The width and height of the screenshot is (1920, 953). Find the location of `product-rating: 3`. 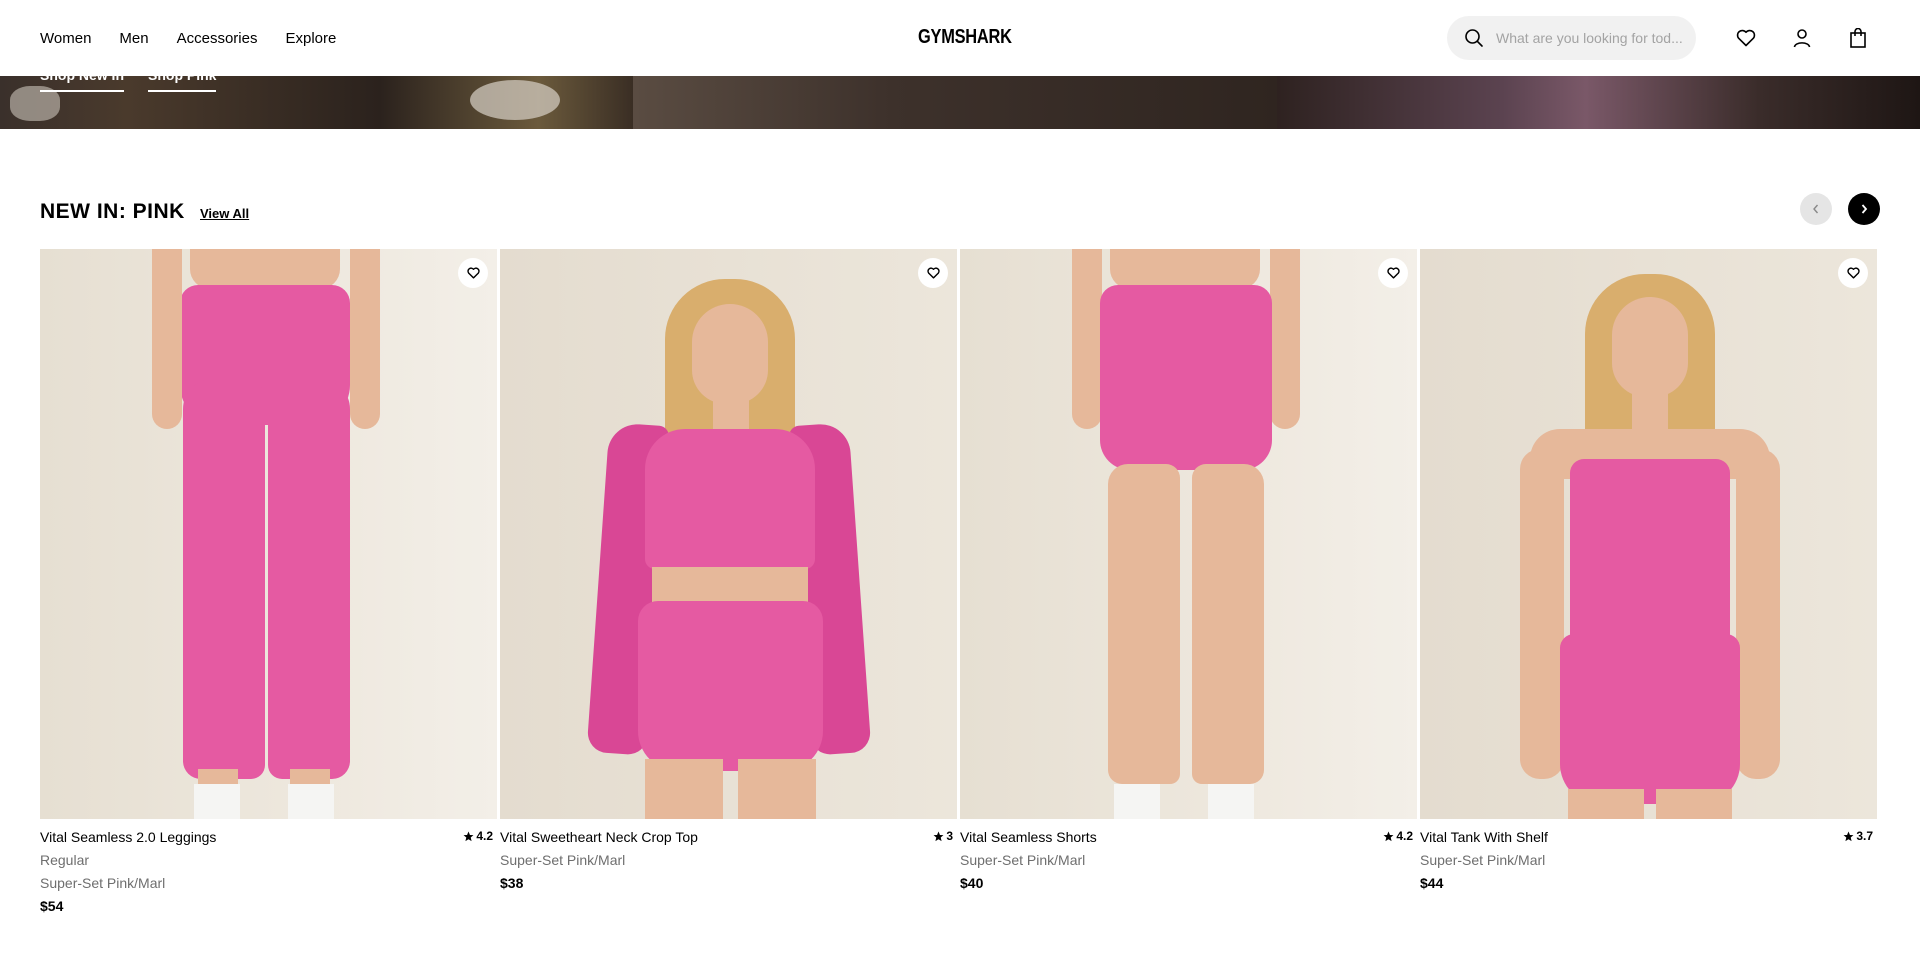

product-rating: 3 is located at coordinates (943, 836).